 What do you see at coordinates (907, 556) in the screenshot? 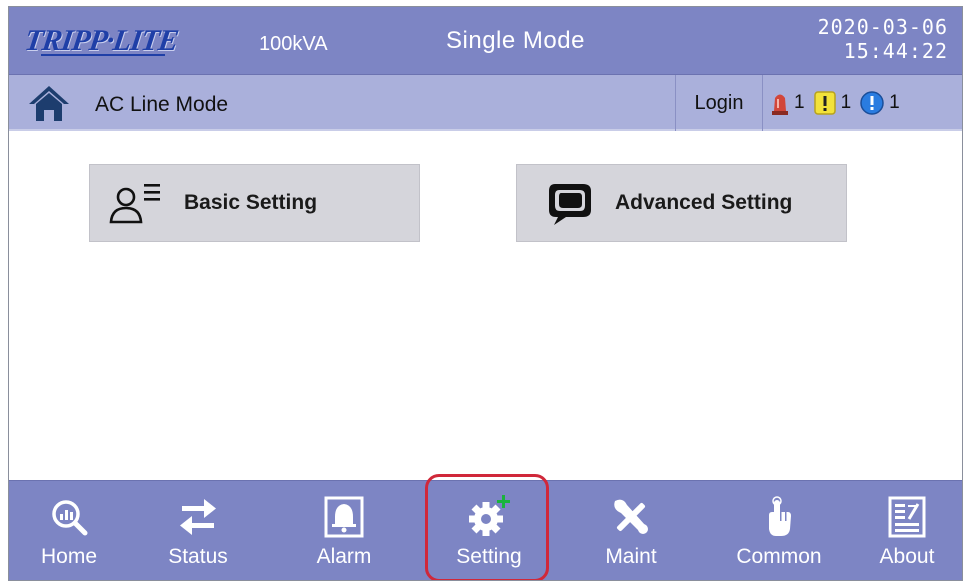
I see `nav-about-label: About` at bounding box center [907, 556].